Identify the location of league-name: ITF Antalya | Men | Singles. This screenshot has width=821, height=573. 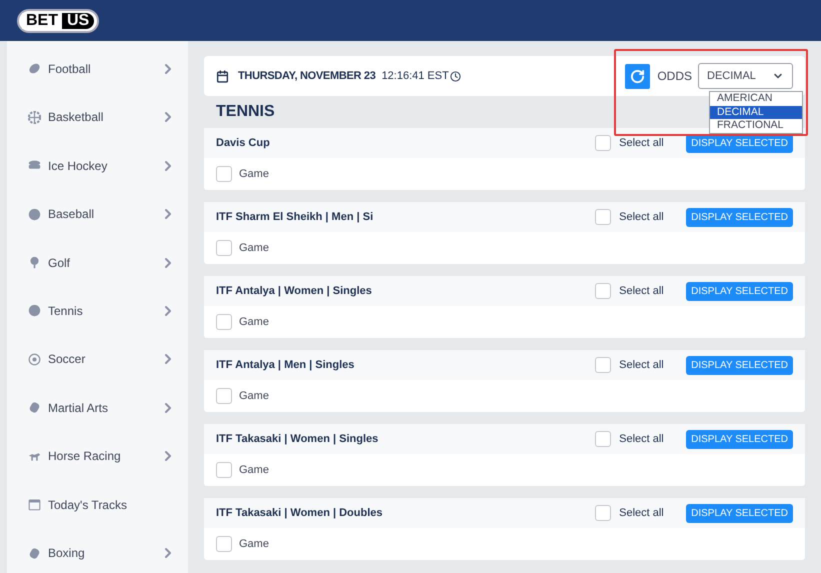
(286, 365).